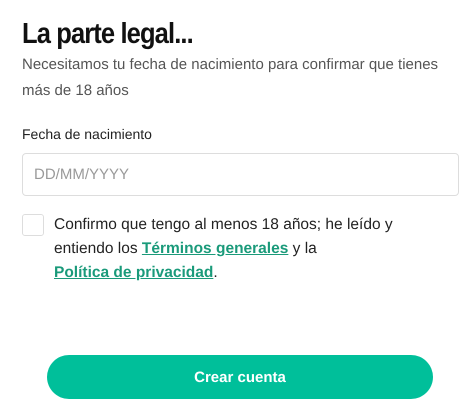 This screenshot has height=416, width=466. Describe the element at coordinates (87, 134) in the screenshot. I see `field-label: Fecha de nacimiento` at that location.